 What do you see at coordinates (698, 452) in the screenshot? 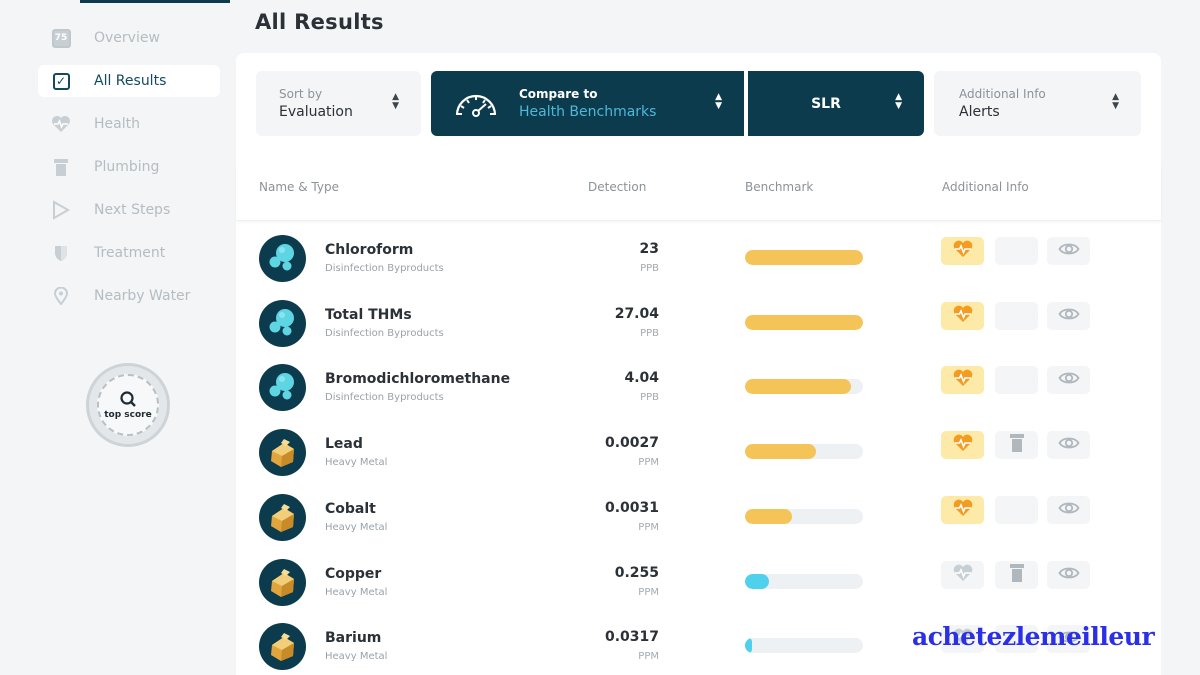
I see `table-row: Lead Heavy Metal 0.0027 PPM` at bounding box center [698, 452].